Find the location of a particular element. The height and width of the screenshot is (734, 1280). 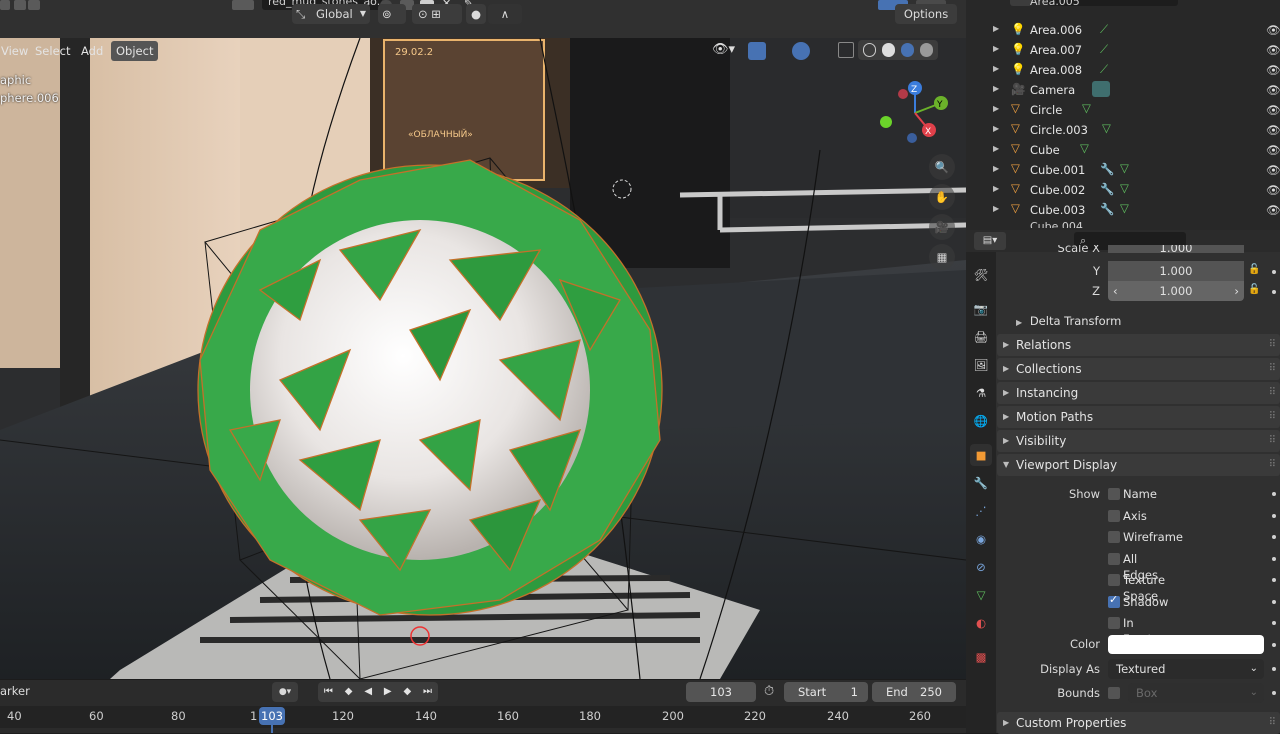

modifier-tab-icon: 🔧 is located at coordinates (981, 483).